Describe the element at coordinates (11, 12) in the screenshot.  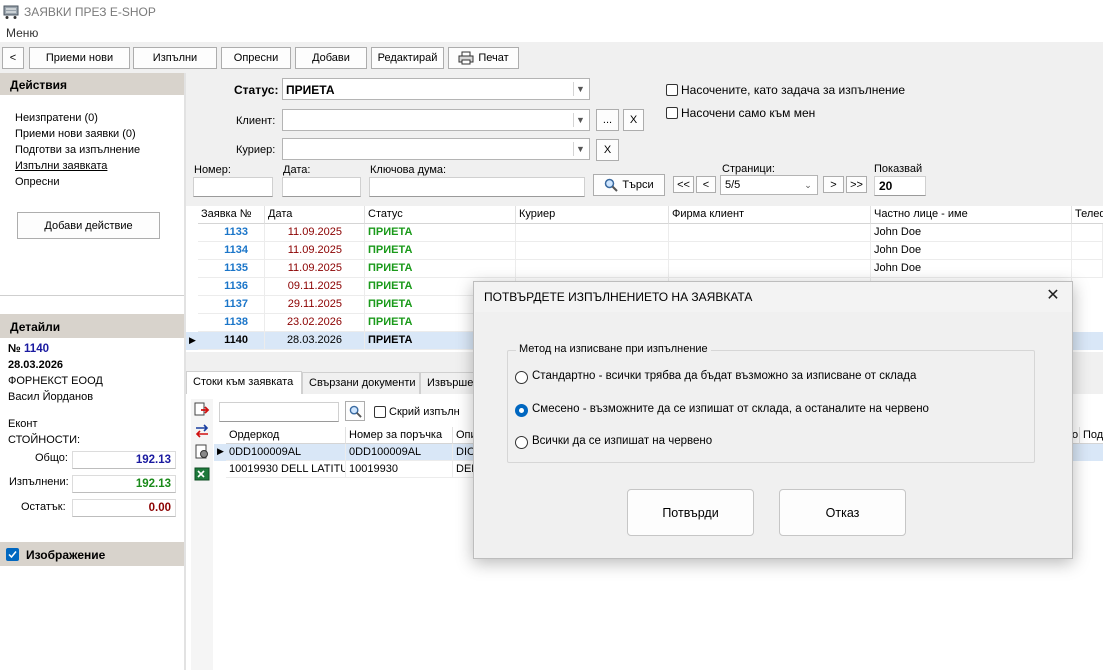
I see `cart-icon` at that location.